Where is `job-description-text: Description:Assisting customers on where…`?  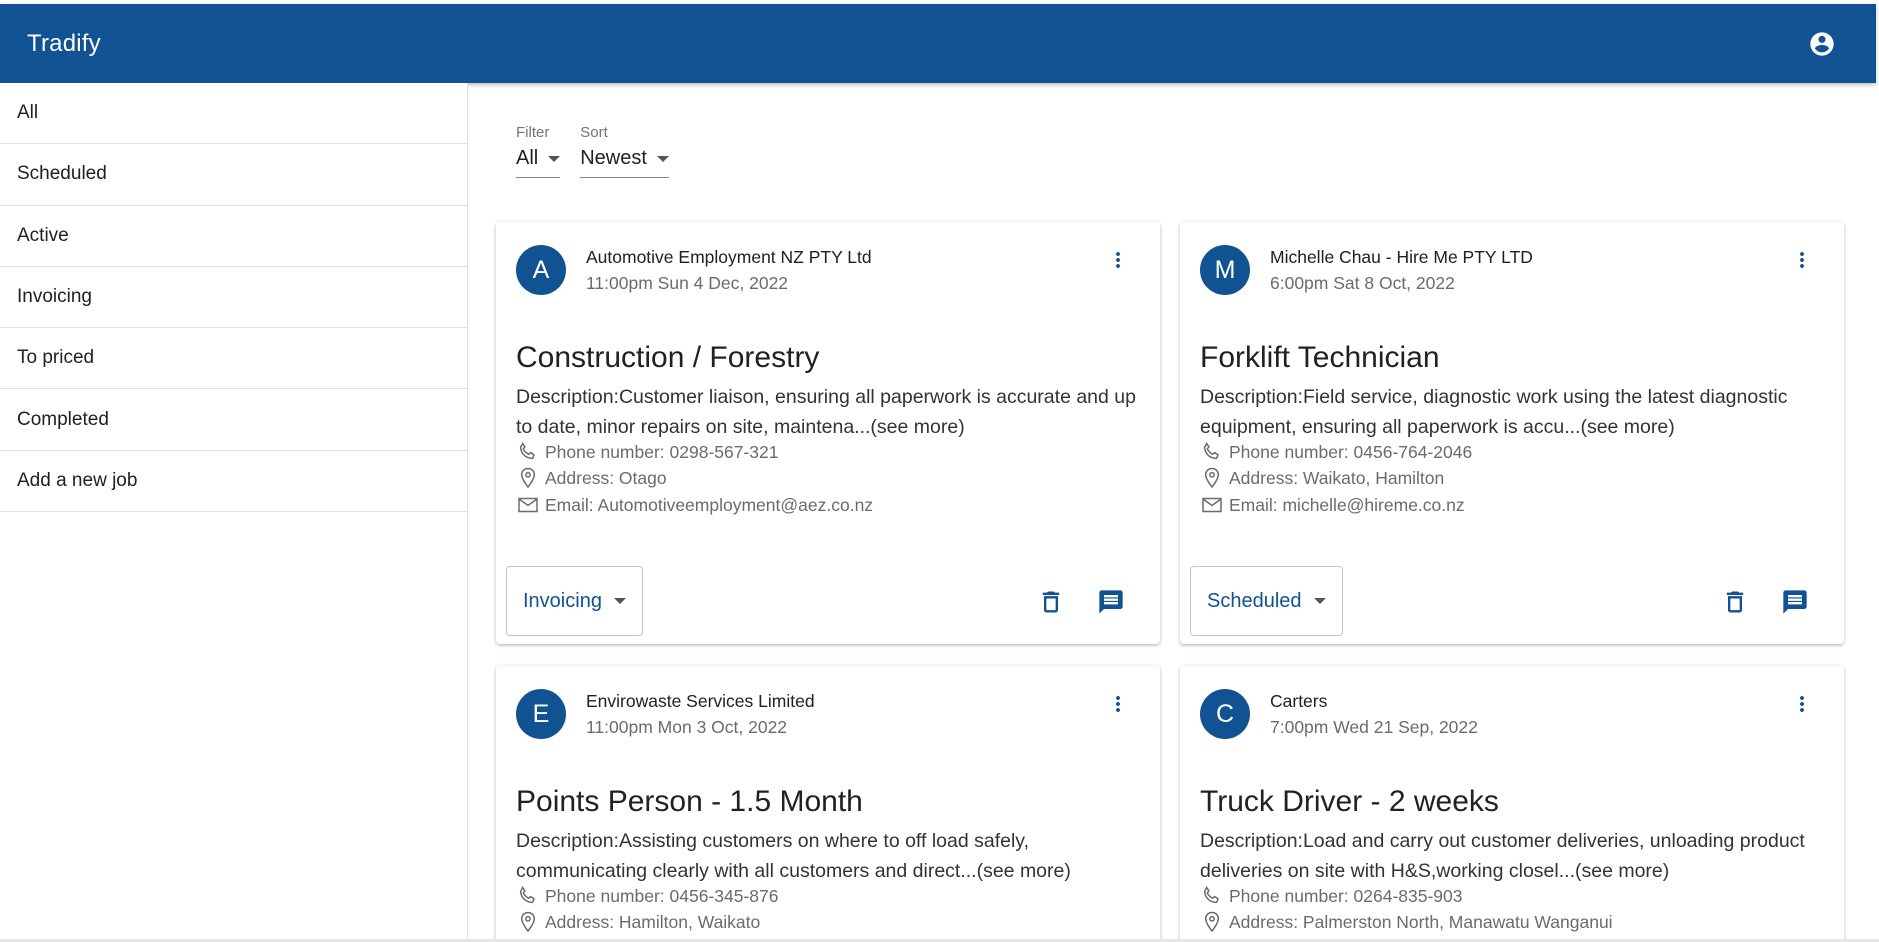 job-description-text: Description:Assisting customers on where… is located at coordinates (793, 856).